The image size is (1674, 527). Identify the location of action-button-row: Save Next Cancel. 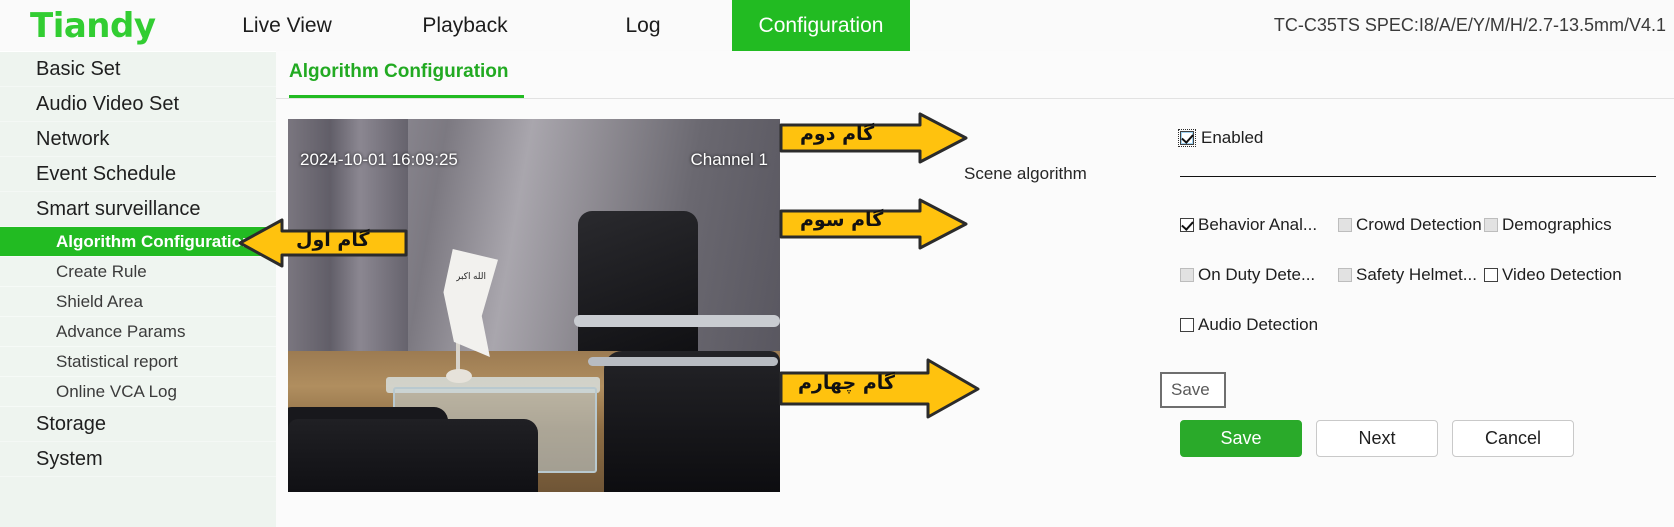
(1377, 438).